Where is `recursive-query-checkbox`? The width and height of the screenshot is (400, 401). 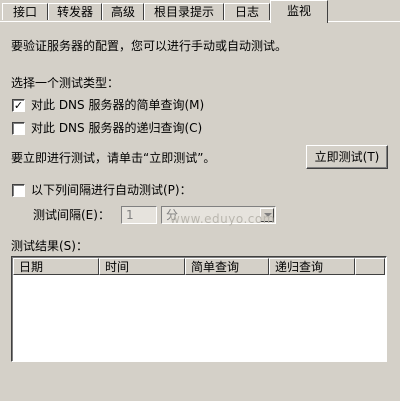
recursive-query-checkbox is located at coordinates (18, 128).